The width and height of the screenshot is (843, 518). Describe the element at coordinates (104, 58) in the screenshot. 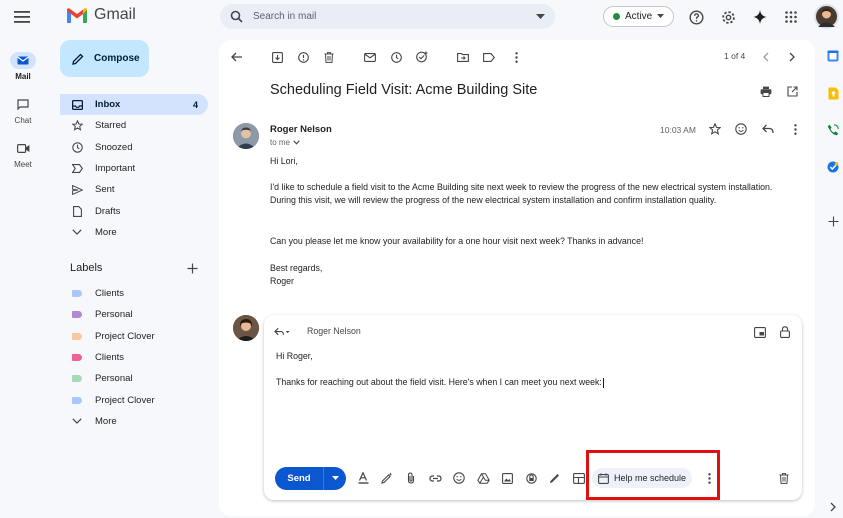

I see `compose-button: Compose` at that location.